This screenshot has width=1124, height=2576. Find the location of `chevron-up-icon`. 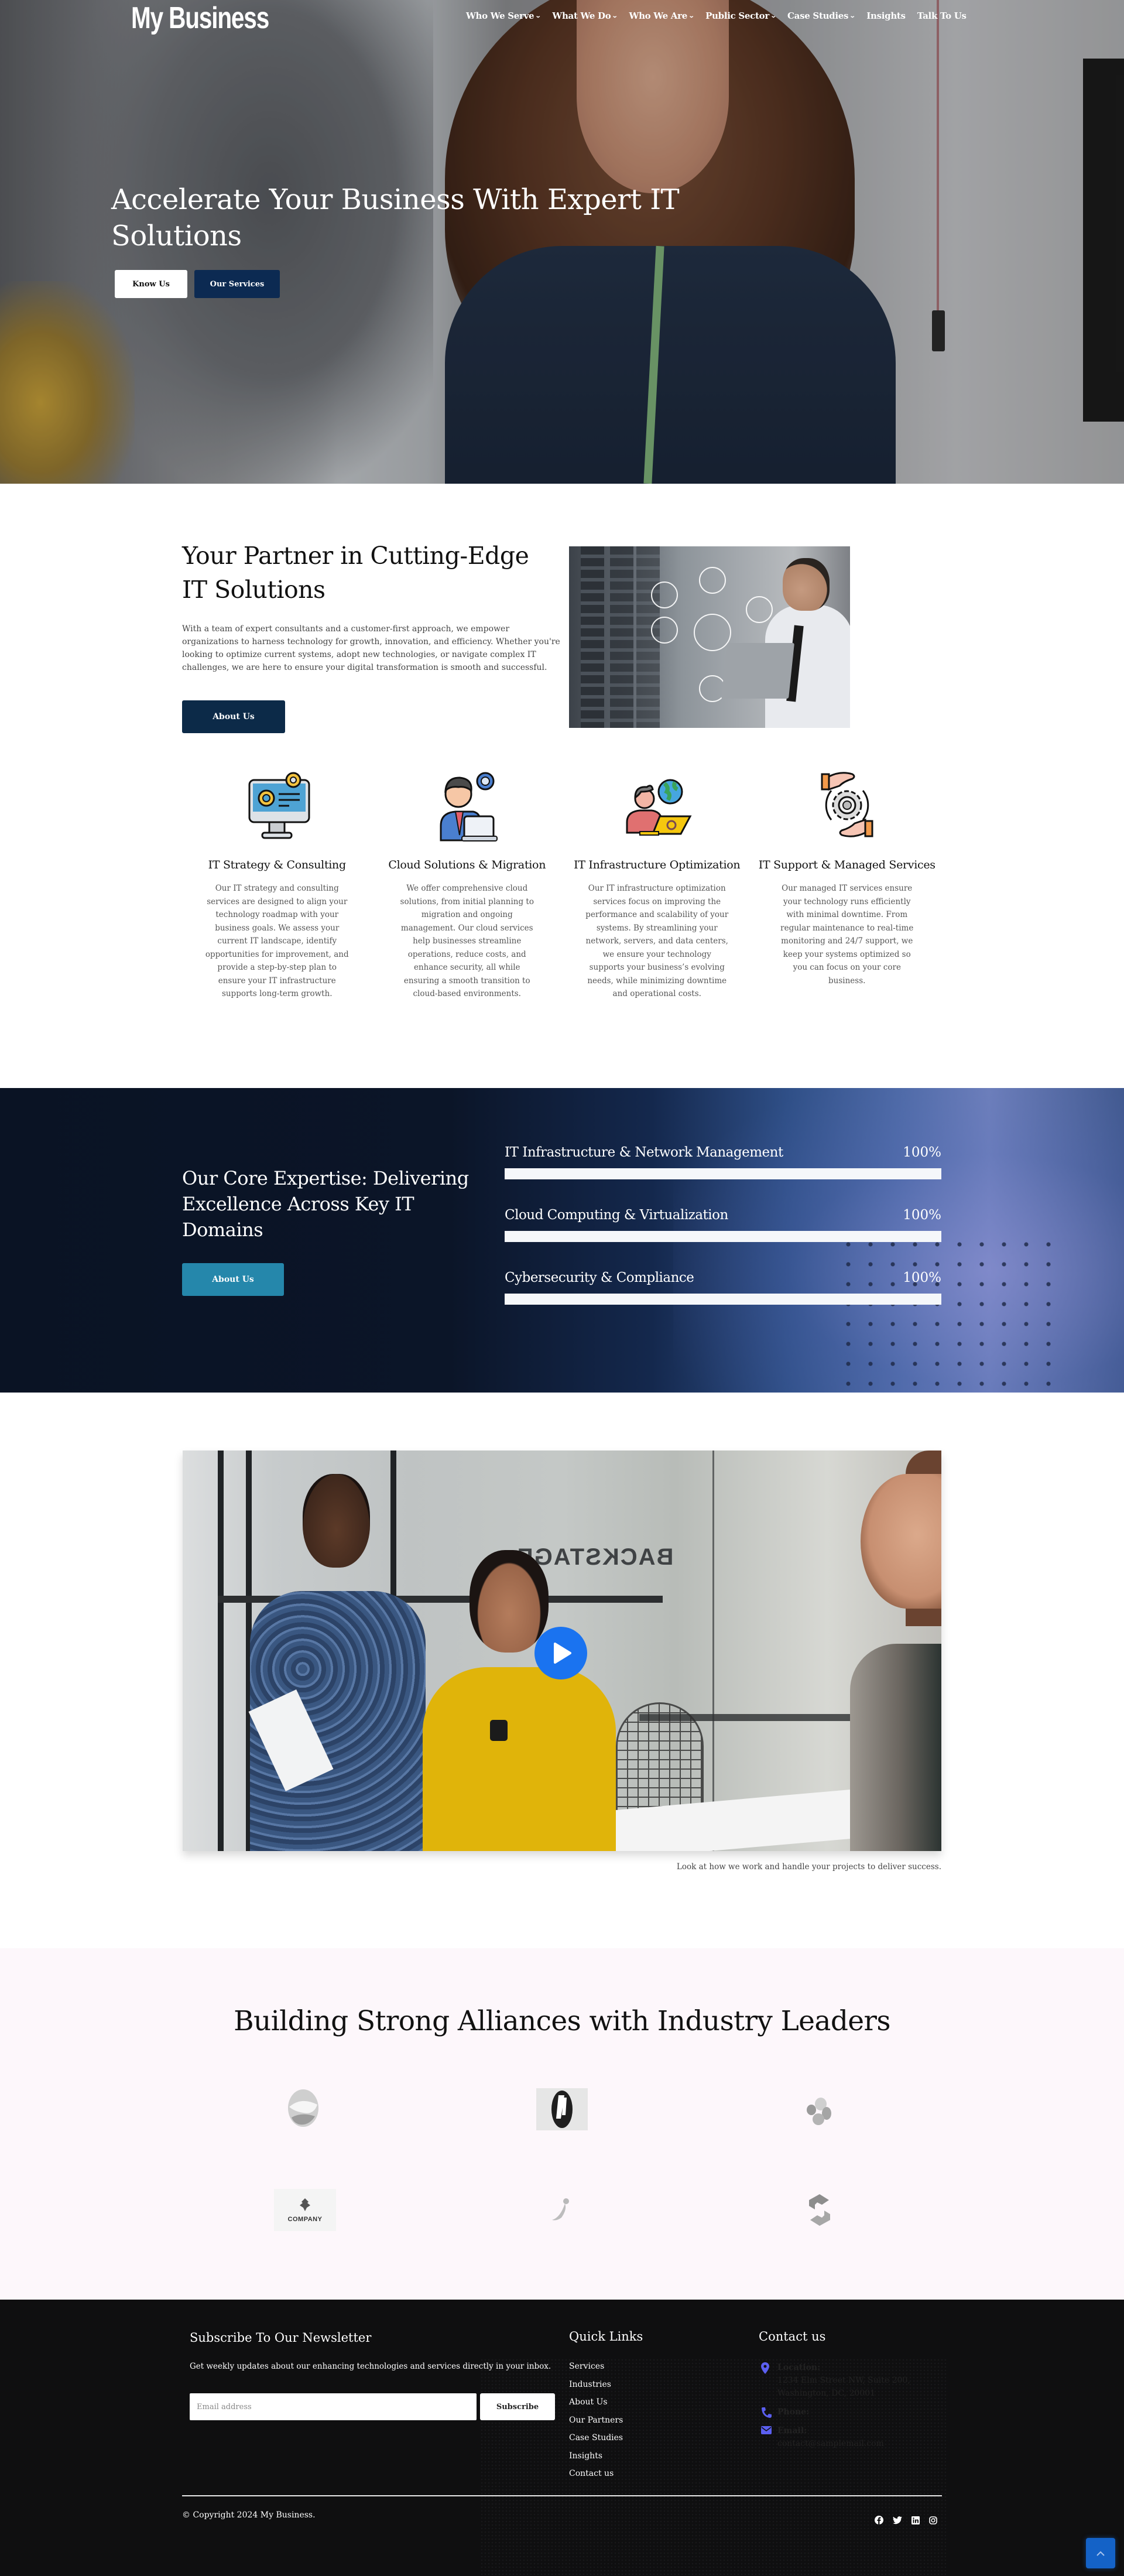

chevron-up-icon is located at coordinates (1100, 2554).